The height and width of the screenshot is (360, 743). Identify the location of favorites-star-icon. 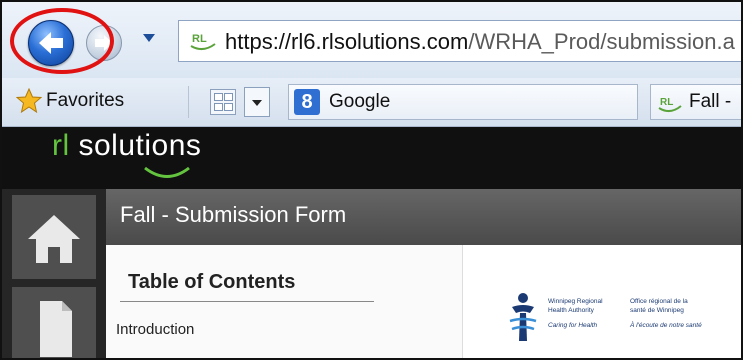
(29, 101).